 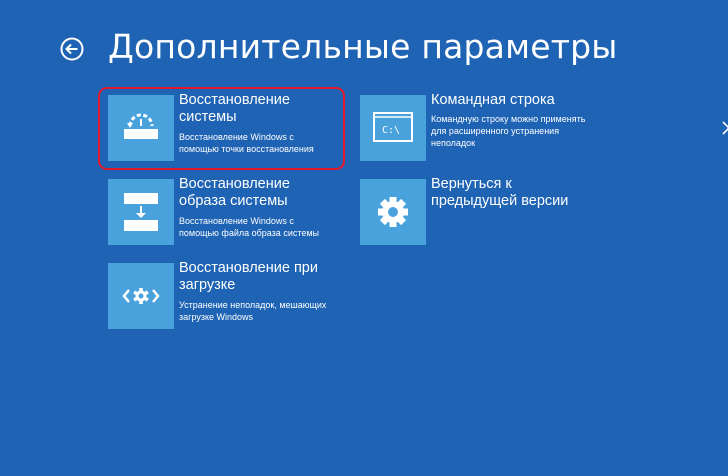 I want to click on system-image-recovery-title: Восстановление образа системы, so click(x=234, y=192).